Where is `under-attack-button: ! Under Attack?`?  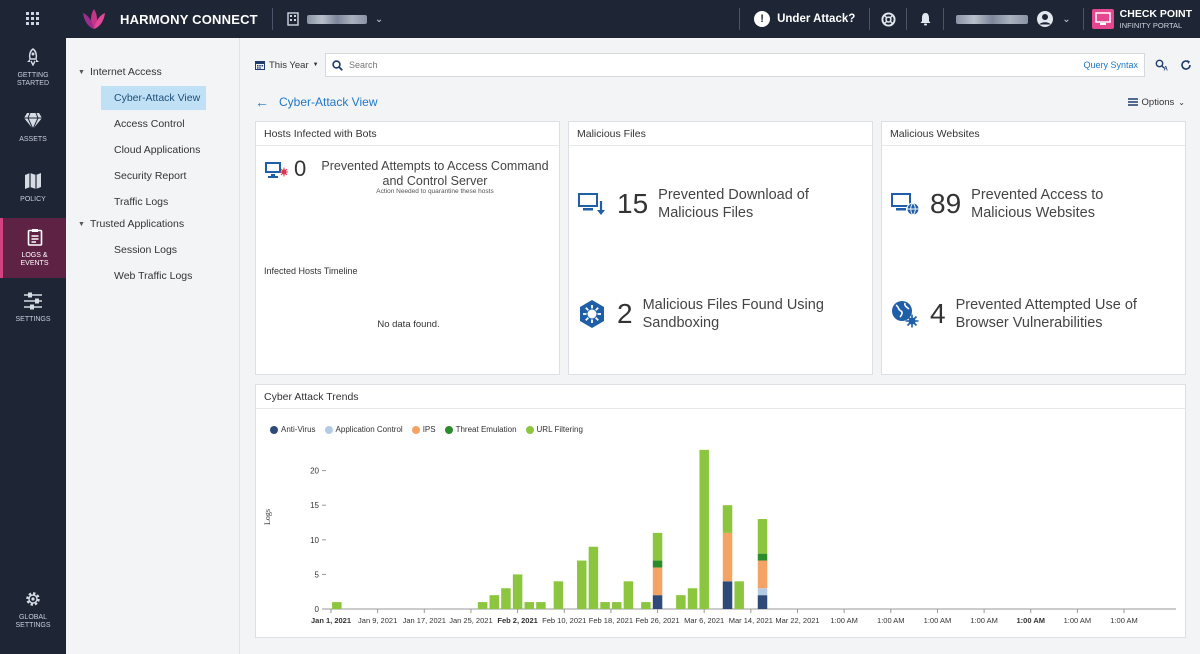 under-attack-button: ! Under Attack? is located at coordinates (804, 19).